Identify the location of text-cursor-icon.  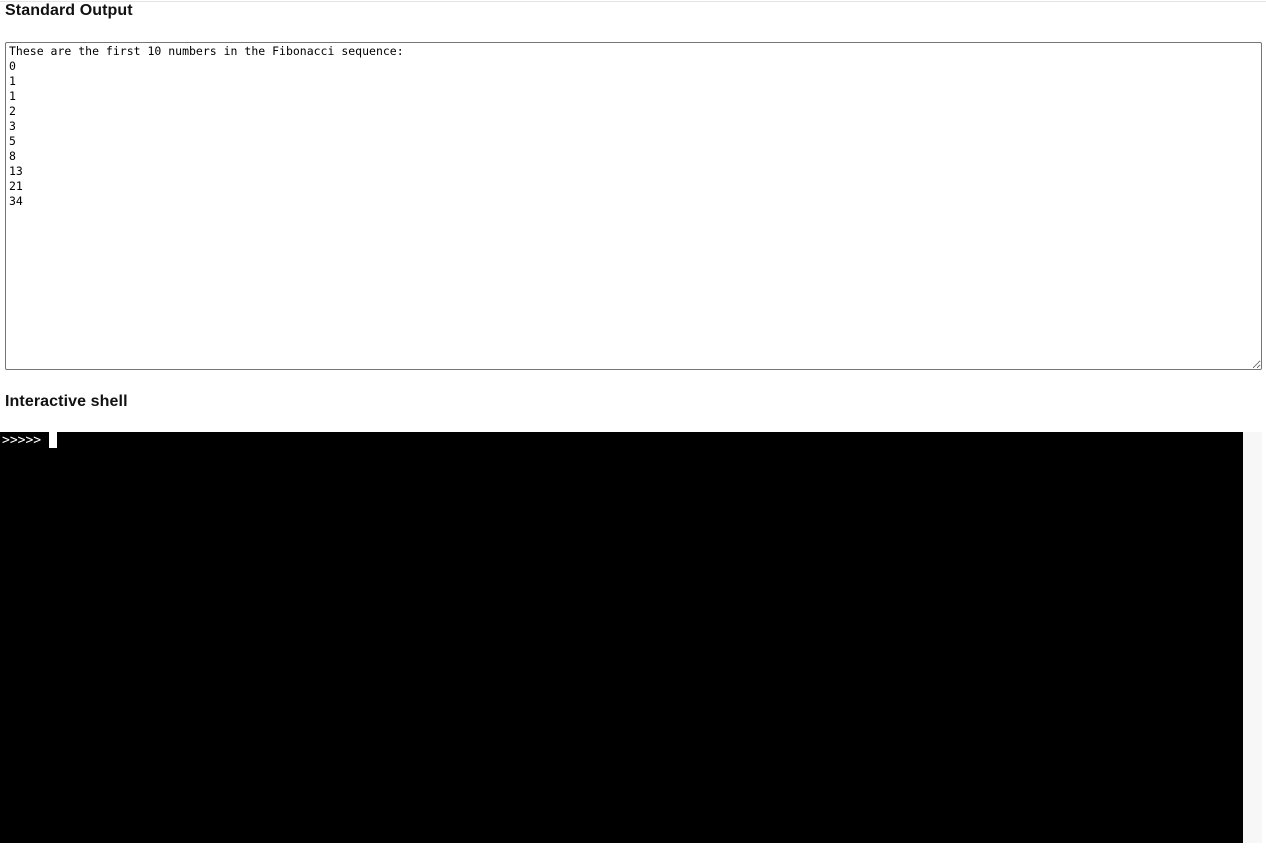
(53, 440).